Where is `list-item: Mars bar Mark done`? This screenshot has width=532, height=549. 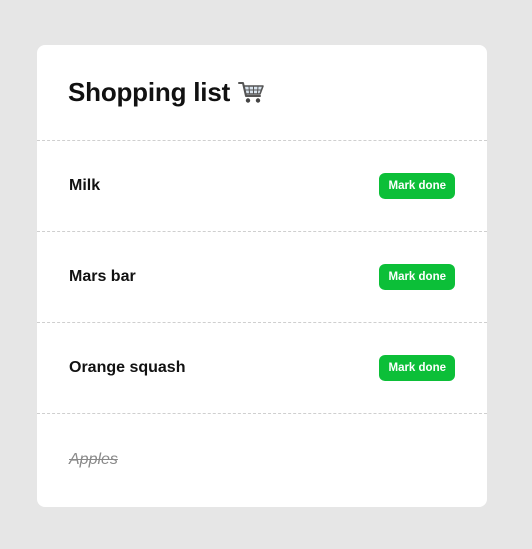
list-item: Mars bar Mark done is located at coordinates (262, 277).